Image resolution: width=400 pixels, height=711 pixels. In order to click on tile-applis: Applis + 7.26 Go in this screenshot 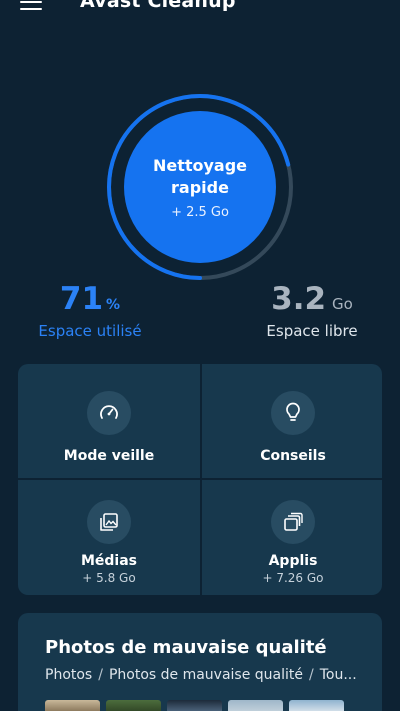, I will do `click(292, 537)`.